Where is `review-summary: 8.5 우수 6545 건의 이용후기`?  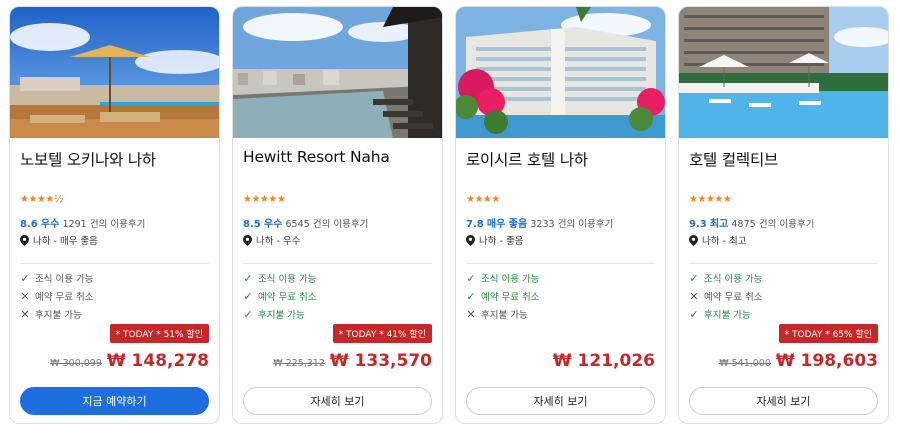
review-summary: 8.5 우수 6545 건의 이용후기 is located at coordinates (305, 222).